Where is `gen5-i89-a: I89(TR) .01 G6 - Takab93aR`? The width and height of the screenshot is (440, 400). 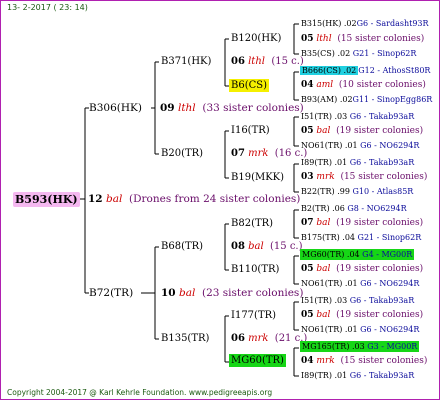
gen5-i89-a: I89(TR) .01 G6 - Takab93aR is located at coordinates (357, 163).